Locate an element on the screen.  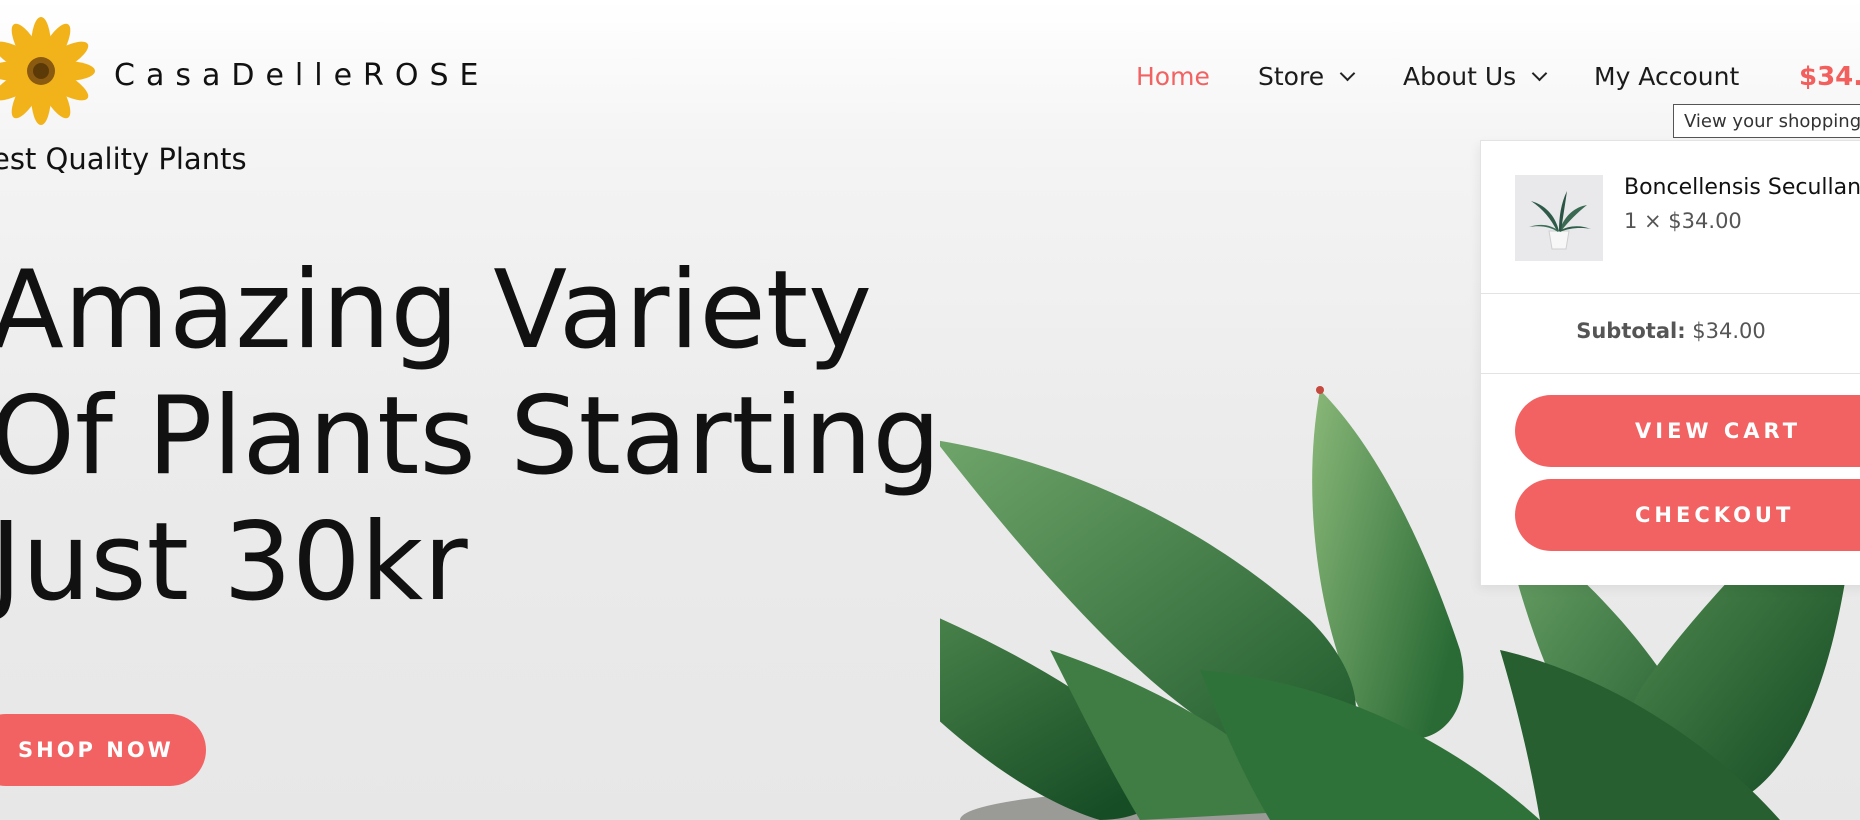
nav-my-account-link: My Account is located at coordinates (1666, 76).